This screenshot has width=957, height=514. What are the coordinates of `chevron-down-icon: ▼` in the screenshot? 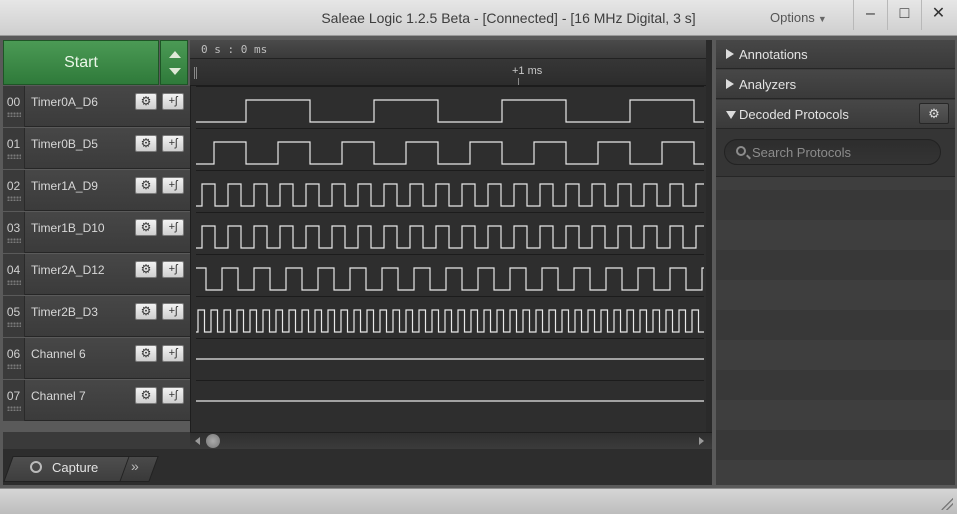 It's located at (822, 19).